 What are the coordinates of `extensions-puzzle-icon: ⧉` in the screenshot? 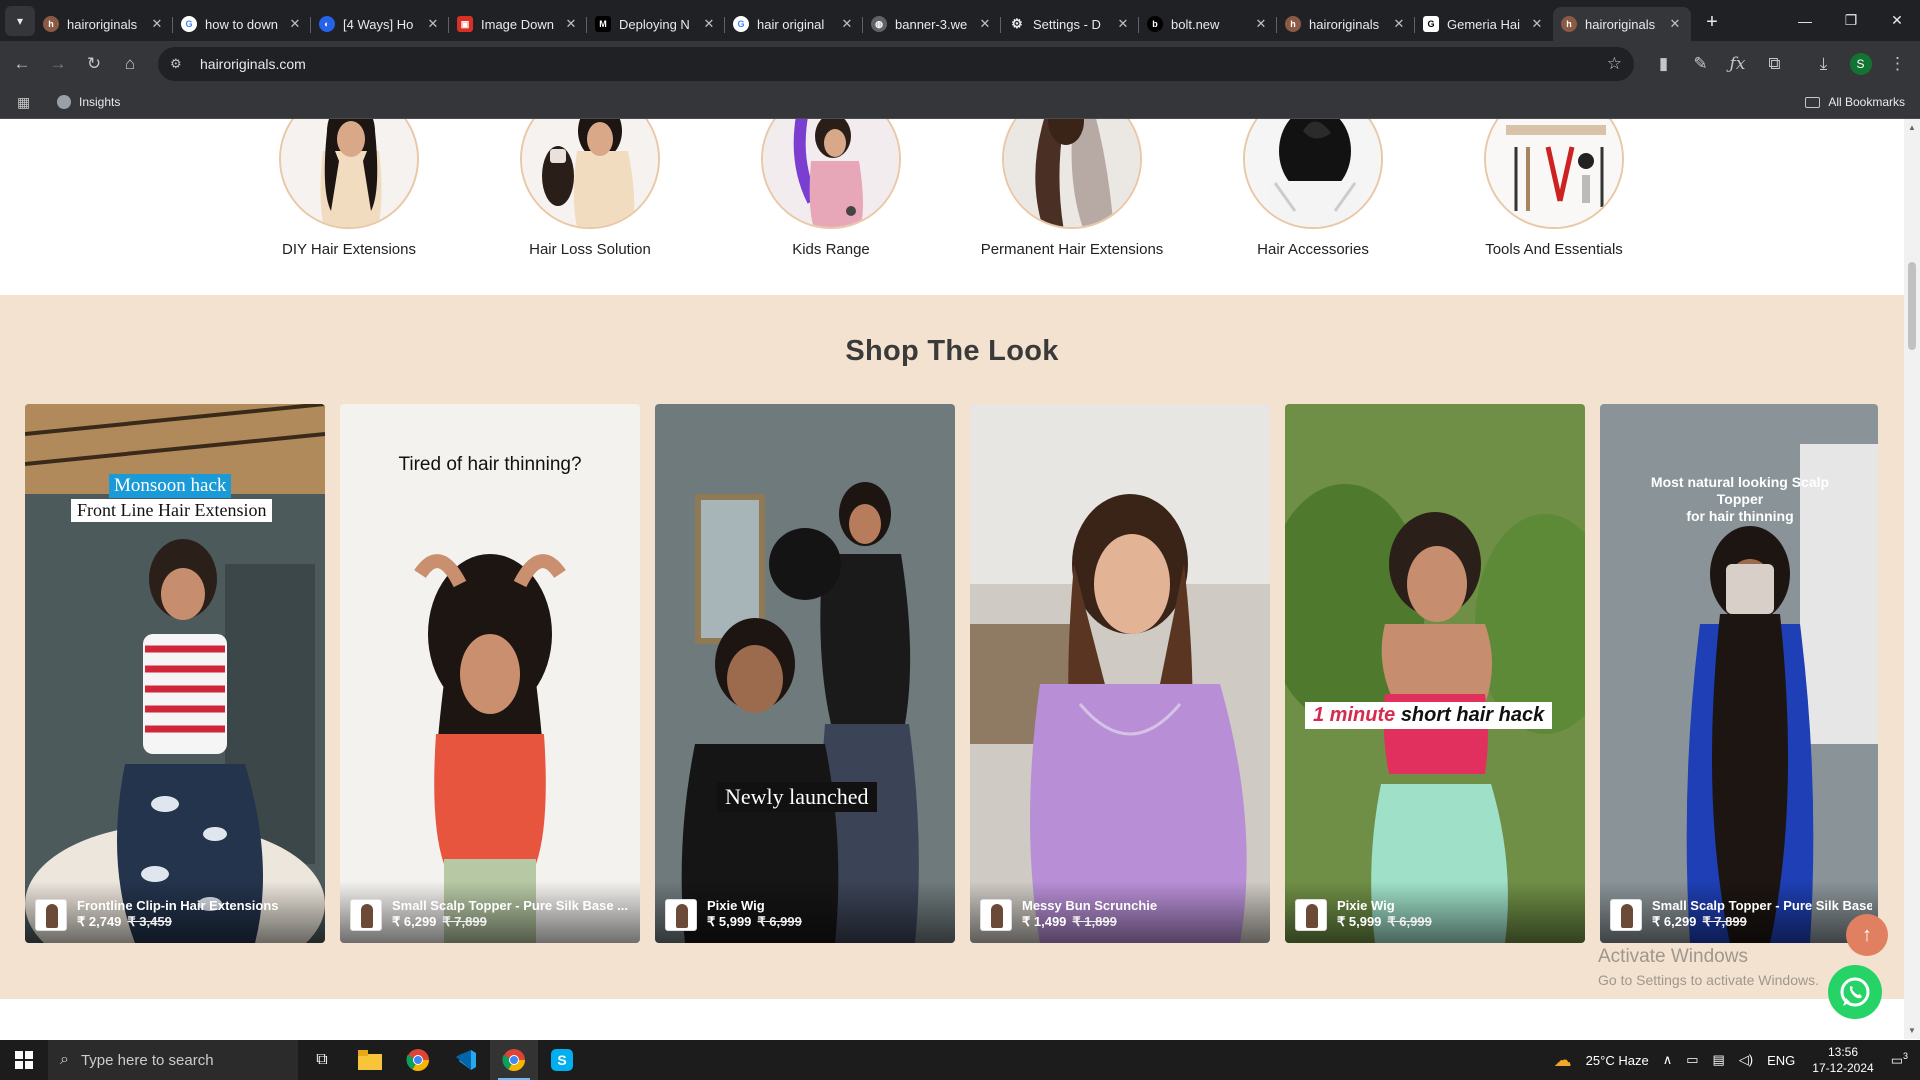 It's located at (1774, 64).